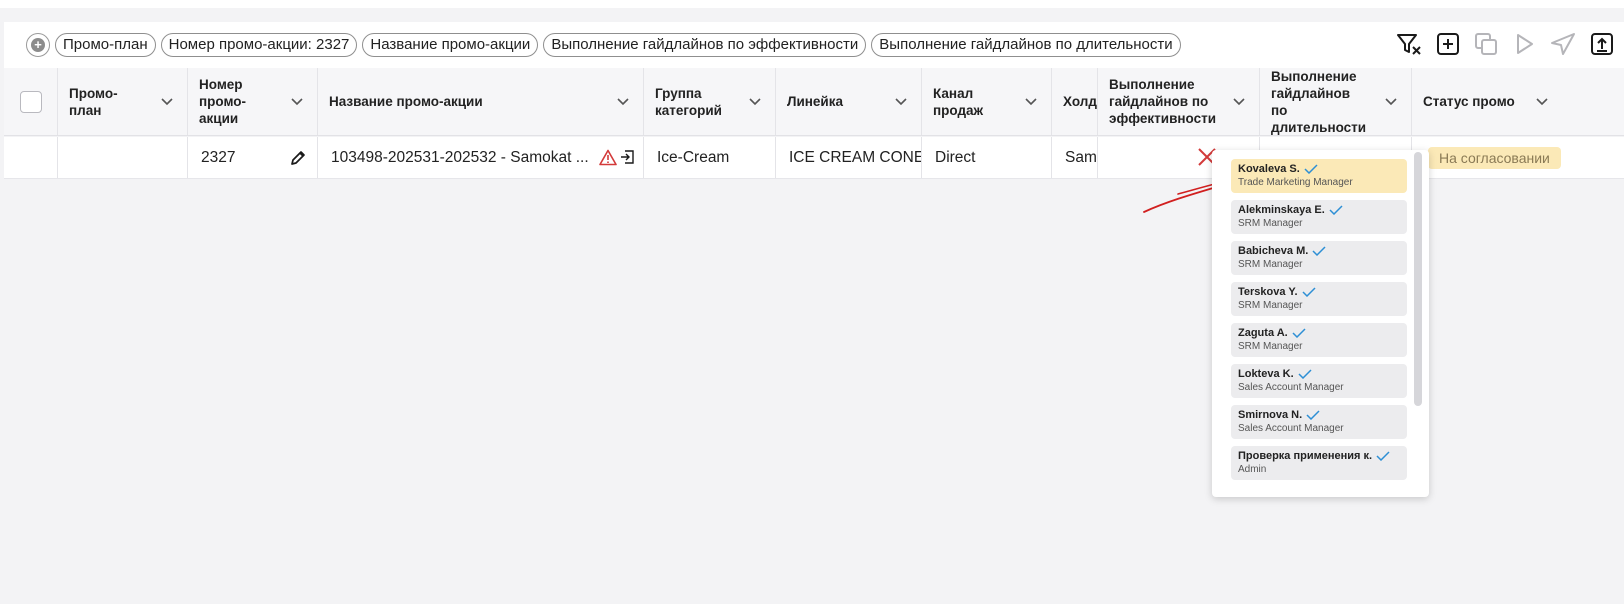  Describe the element at coordinates (1494, 157) in the screenshot. I see `status-badge: На согласовании` at that location.